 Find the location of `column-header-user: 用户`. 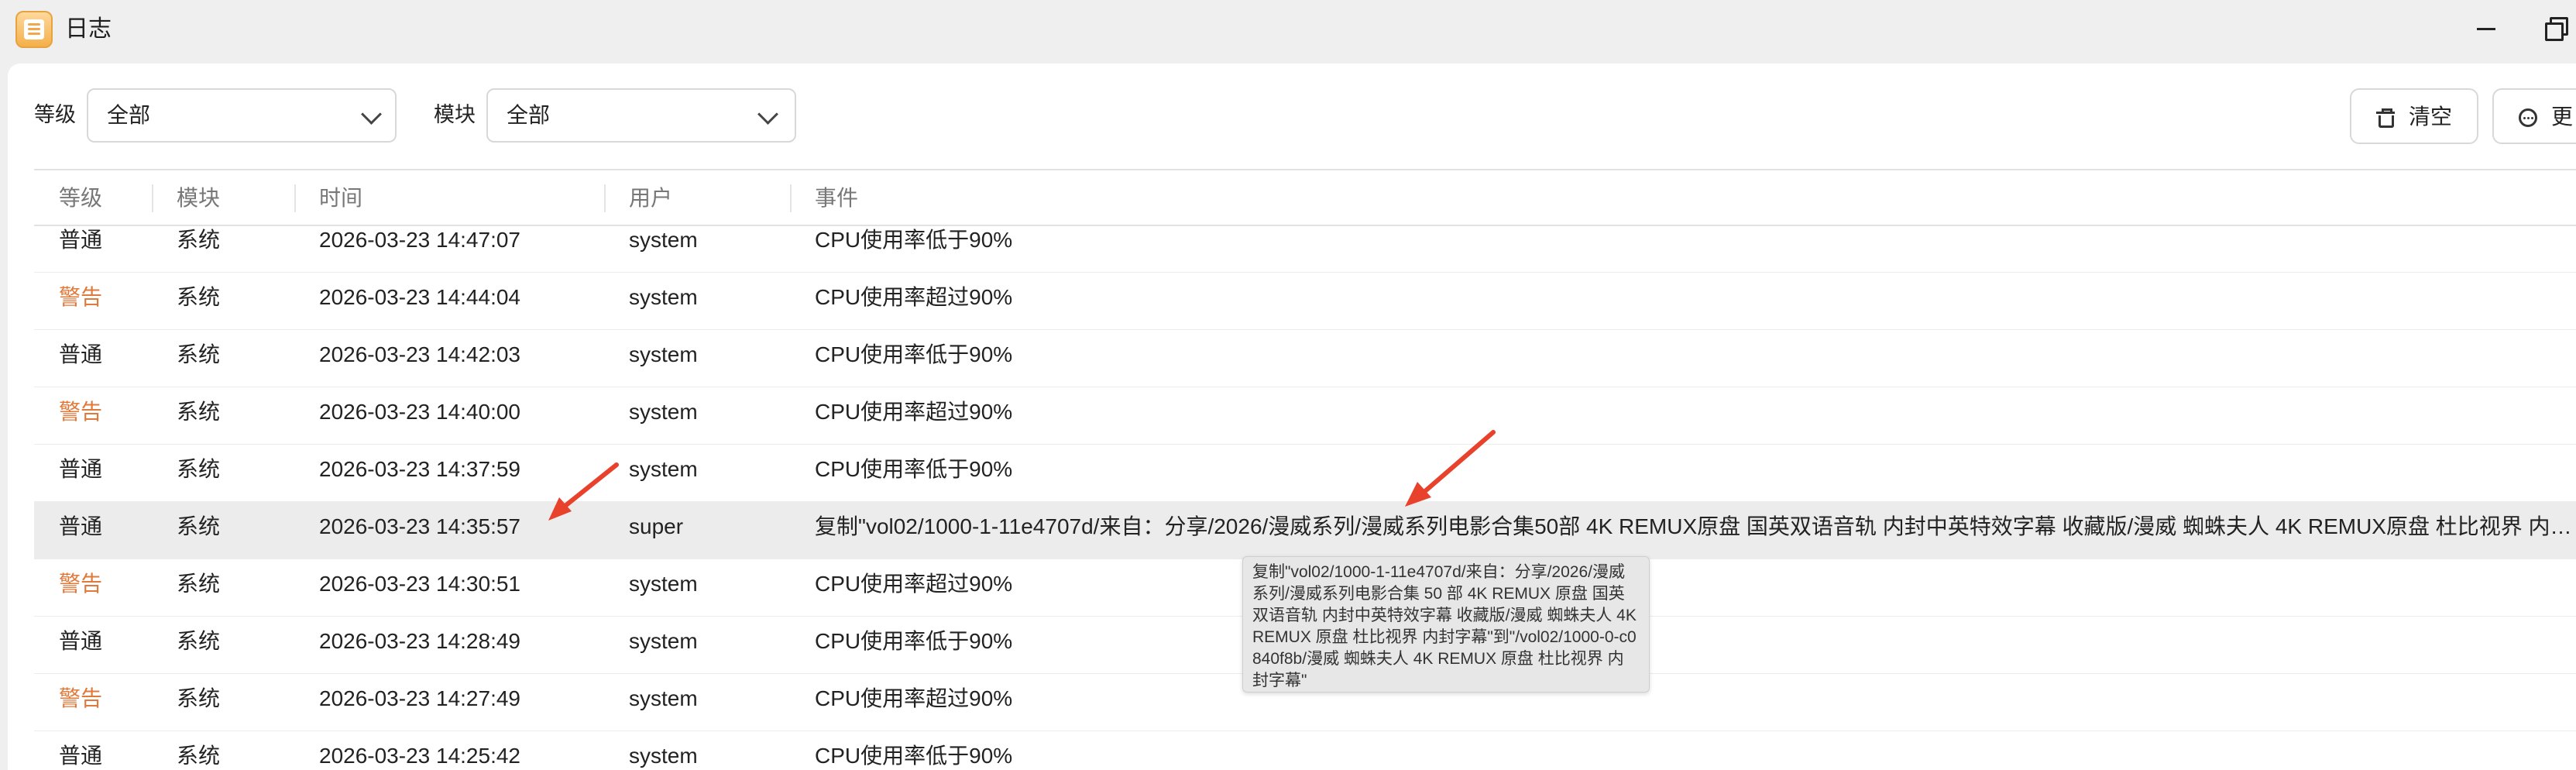

column-header-user: 用户 is located at coordinates (650, 198).